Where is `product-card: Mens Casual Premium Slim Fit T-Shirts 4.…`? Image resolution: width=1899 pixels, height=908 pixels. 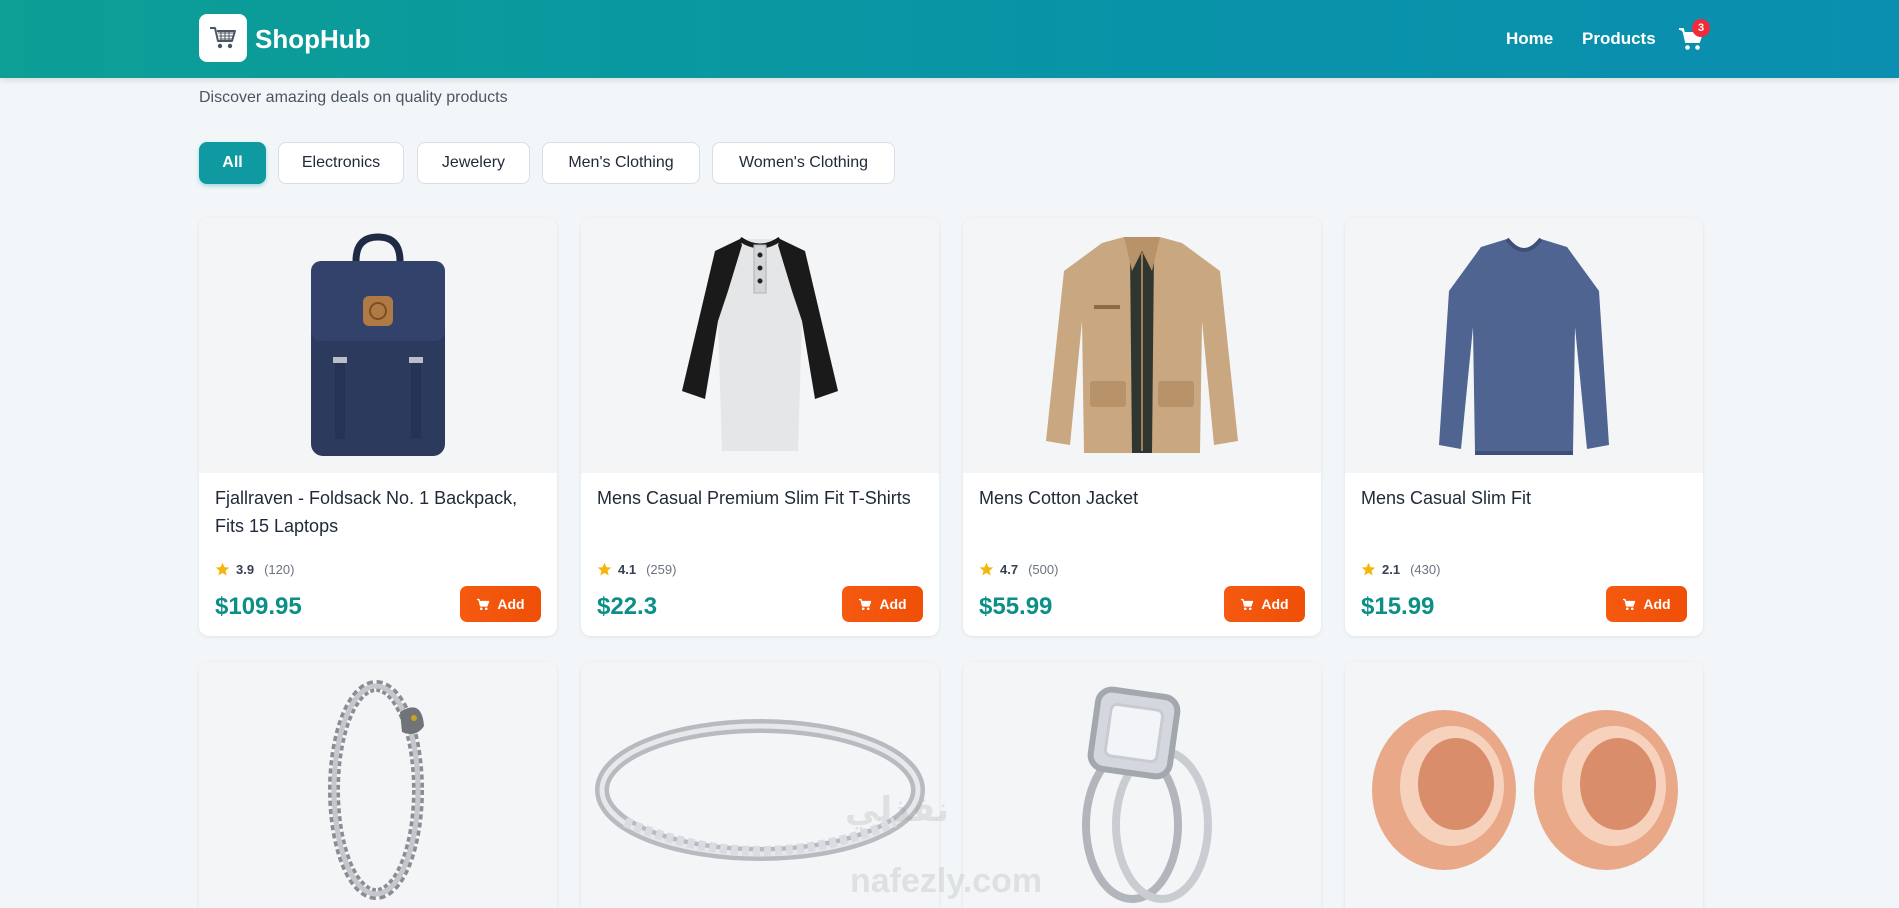
product-card: Mens Casual Premium Slim Fit T-Shirts 4.… is located at coordinates (760, 427).